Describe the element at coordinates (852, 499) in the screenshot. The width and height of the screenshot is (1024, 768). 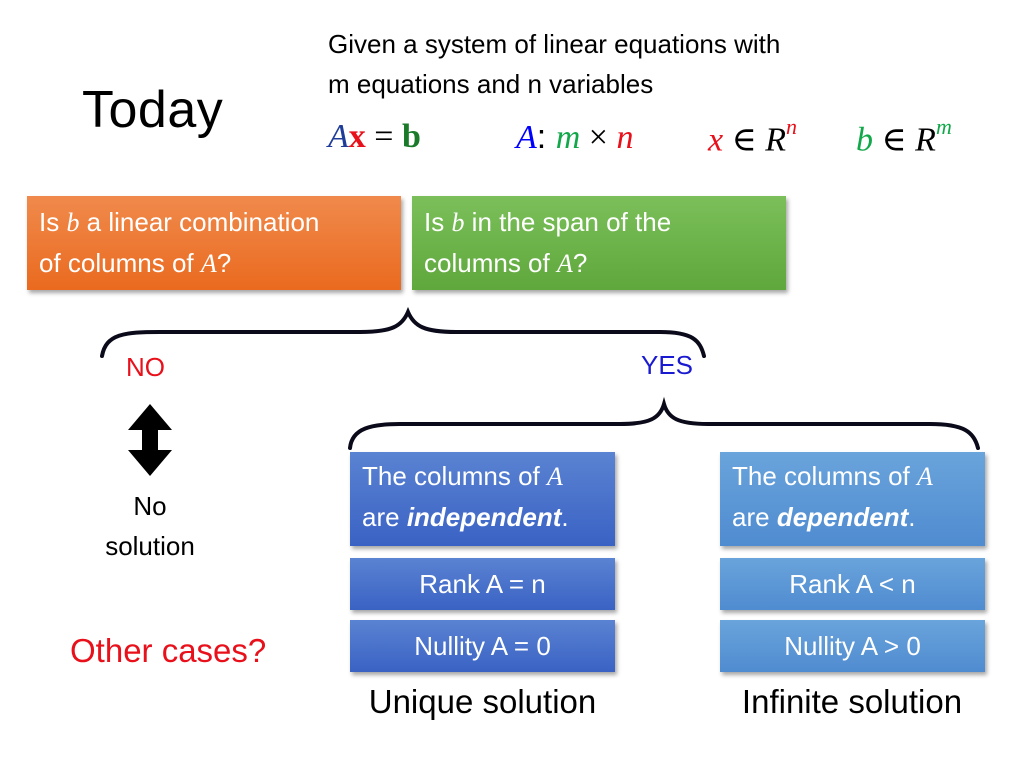
I see `dependent-statement-box: The columns of A are dependent.` at that location.